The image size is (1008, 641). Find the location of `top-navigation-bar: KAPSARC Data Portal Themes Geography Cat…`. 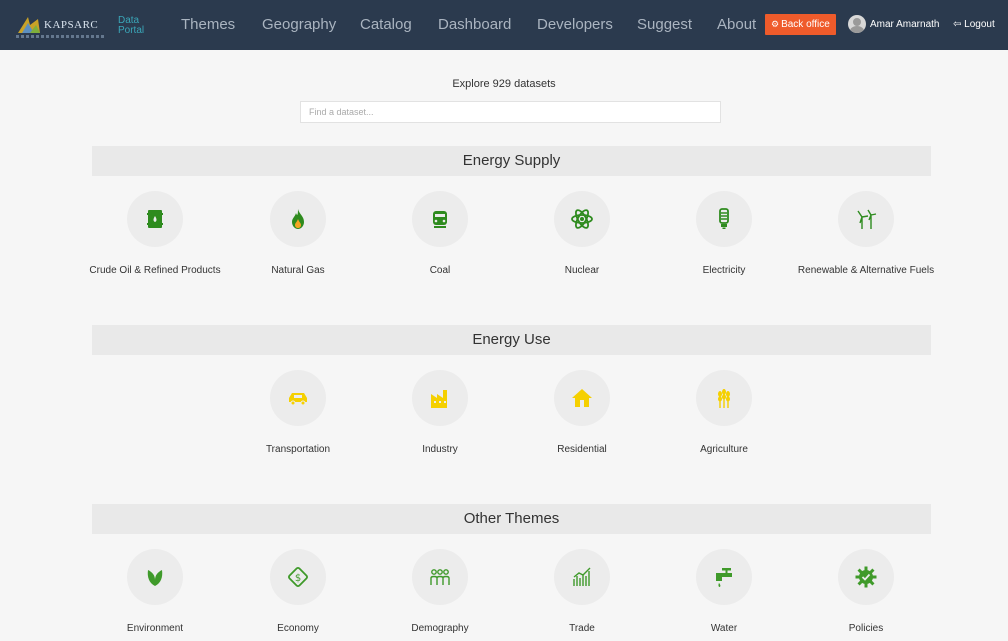

top-navigation-bar: KAPSARC Data Portal Themes Geography Cat… is located at coordinates (504, 25).